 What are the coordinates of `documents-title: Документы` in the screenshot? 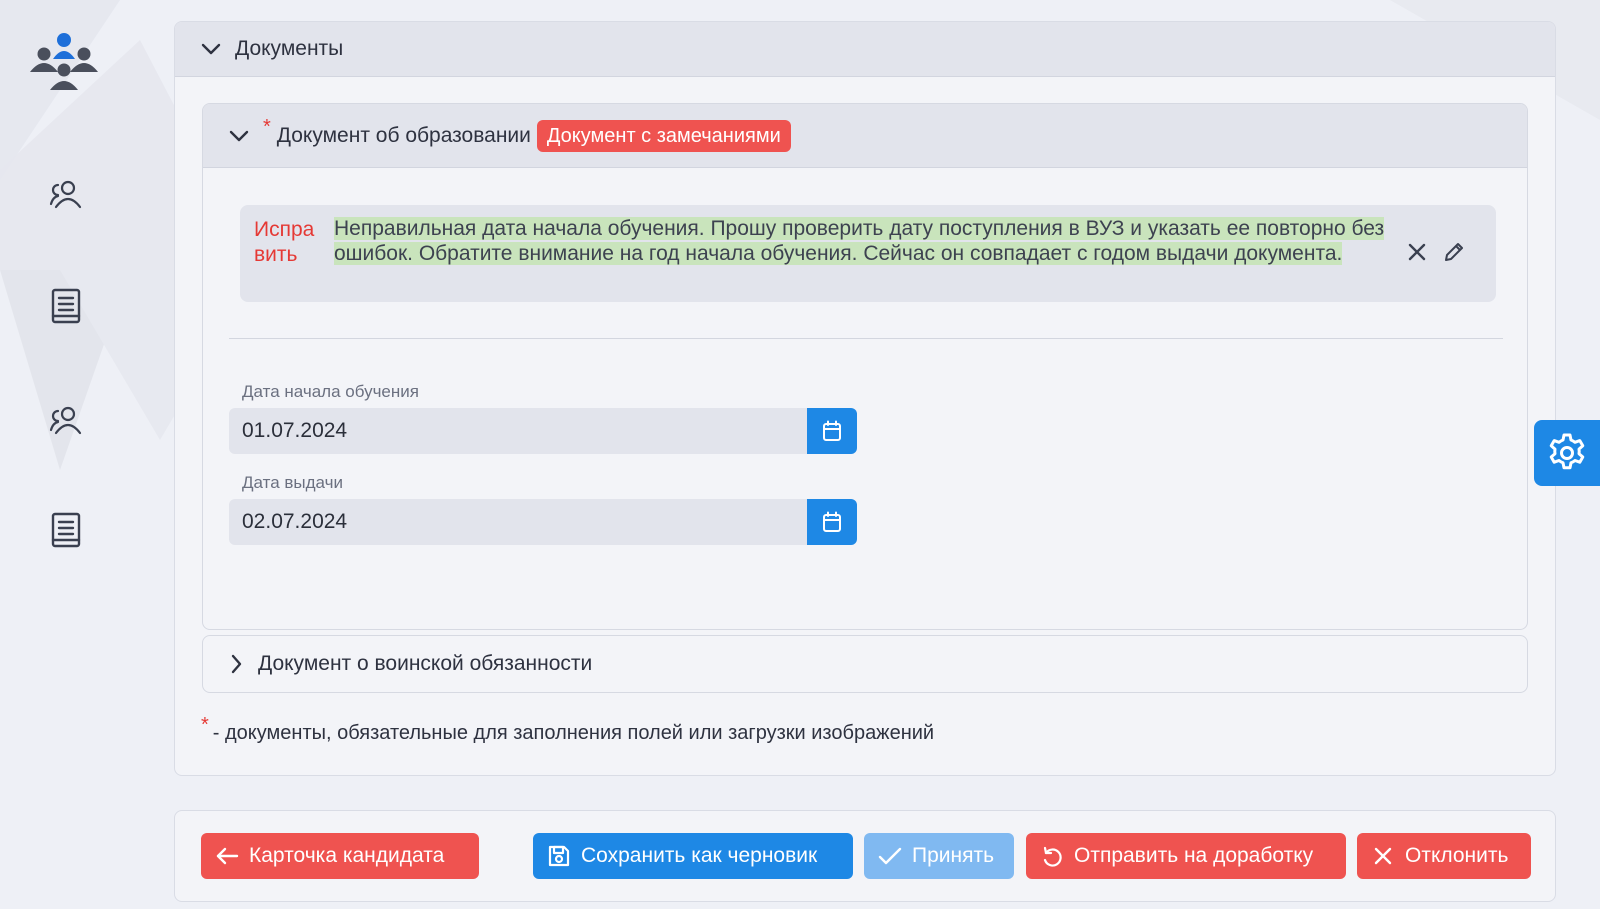 It's located at (289, 48).